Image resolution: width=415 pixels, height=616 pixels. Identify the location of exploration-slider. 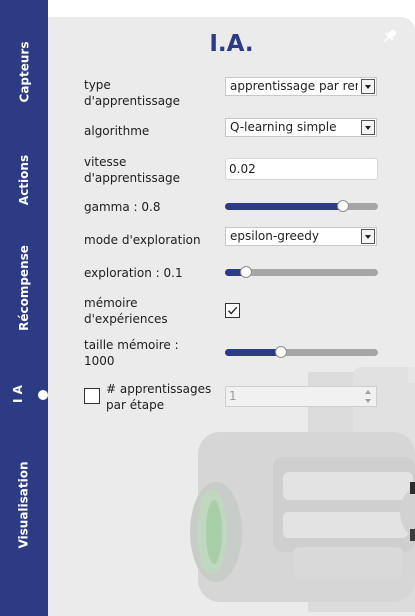
(301, 272).